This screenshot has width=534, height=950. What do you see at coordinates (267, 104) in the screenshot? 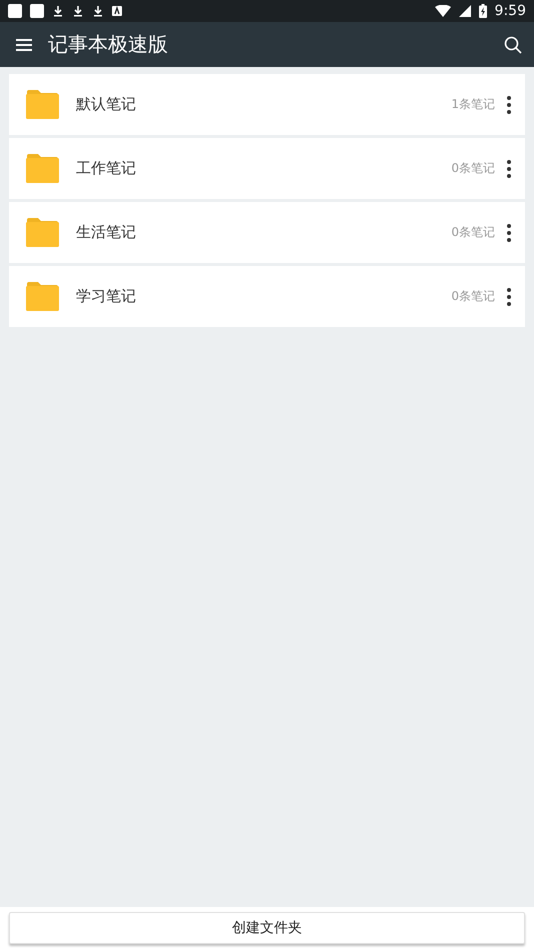
I see `folder-item: 默认笔记 1条笔记` at bounding box center [267, 104].